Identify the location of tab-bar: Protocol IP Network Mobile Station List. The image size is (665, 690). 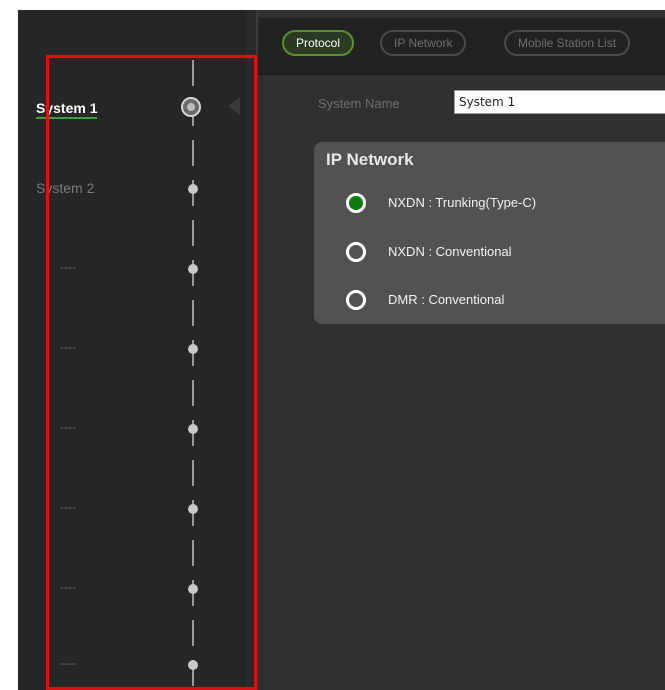
(461, 46).